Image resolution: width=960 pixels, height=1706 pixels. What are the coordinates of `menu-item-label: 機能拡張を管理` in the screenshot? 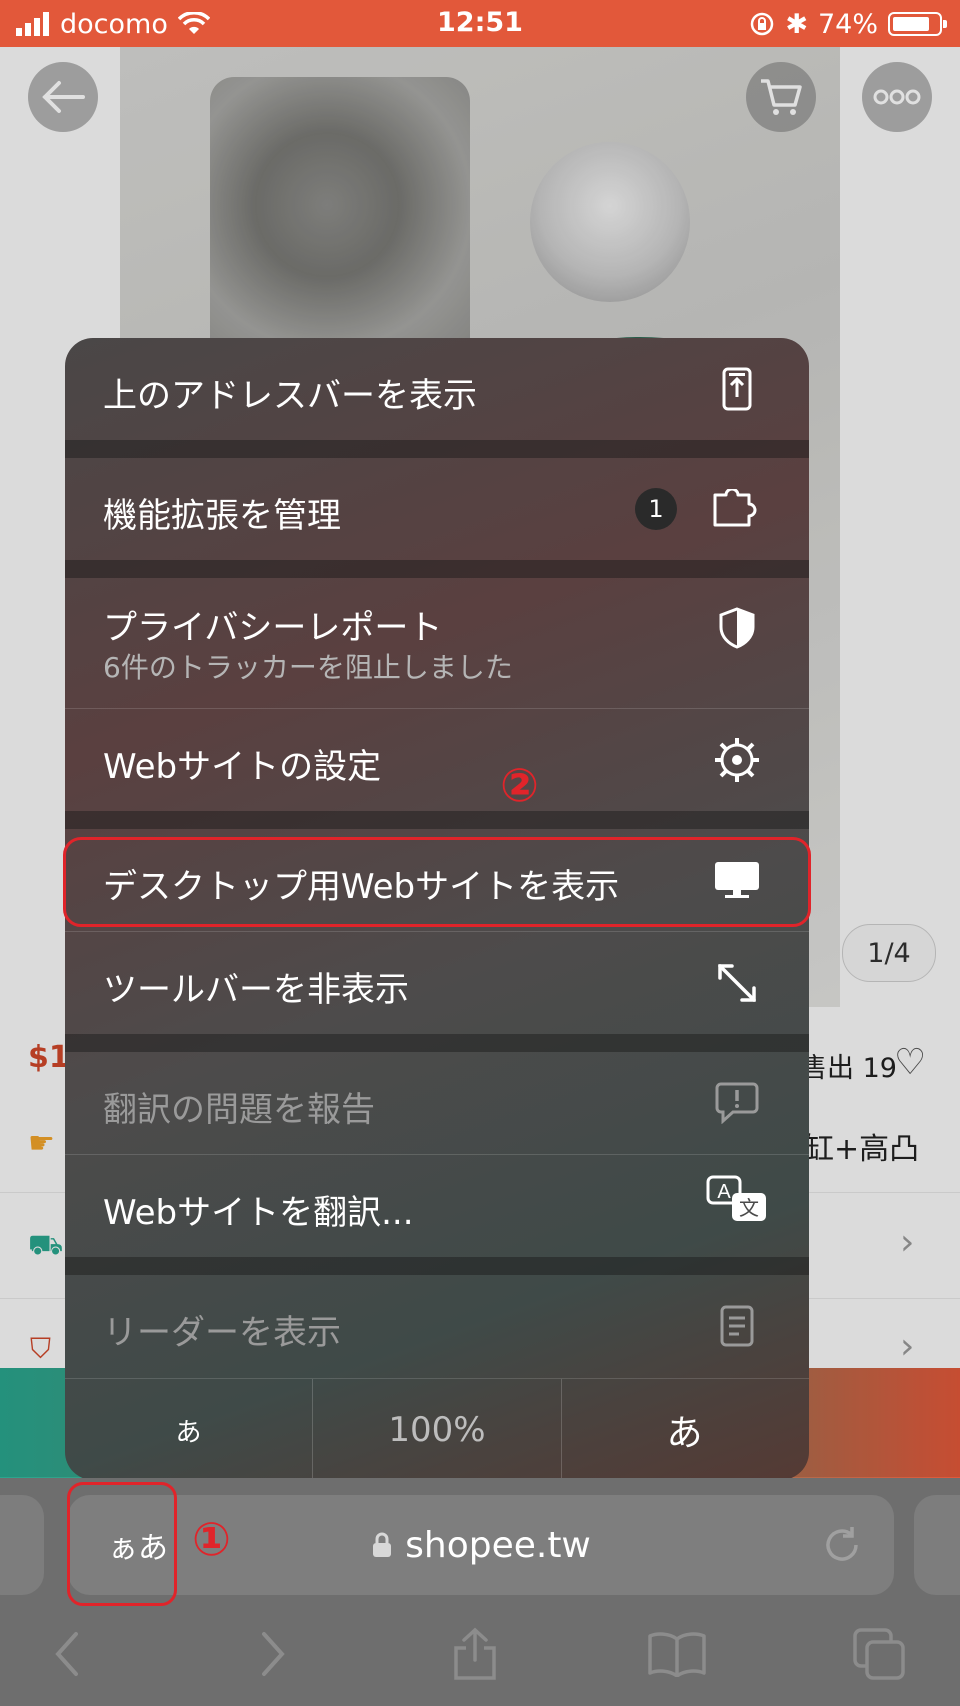 It's located at (222, 516).